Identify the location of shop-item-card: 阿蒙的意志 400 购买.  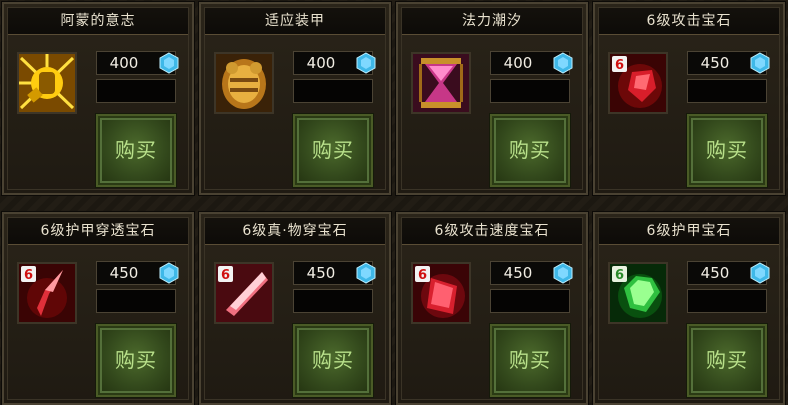
(98, 98).